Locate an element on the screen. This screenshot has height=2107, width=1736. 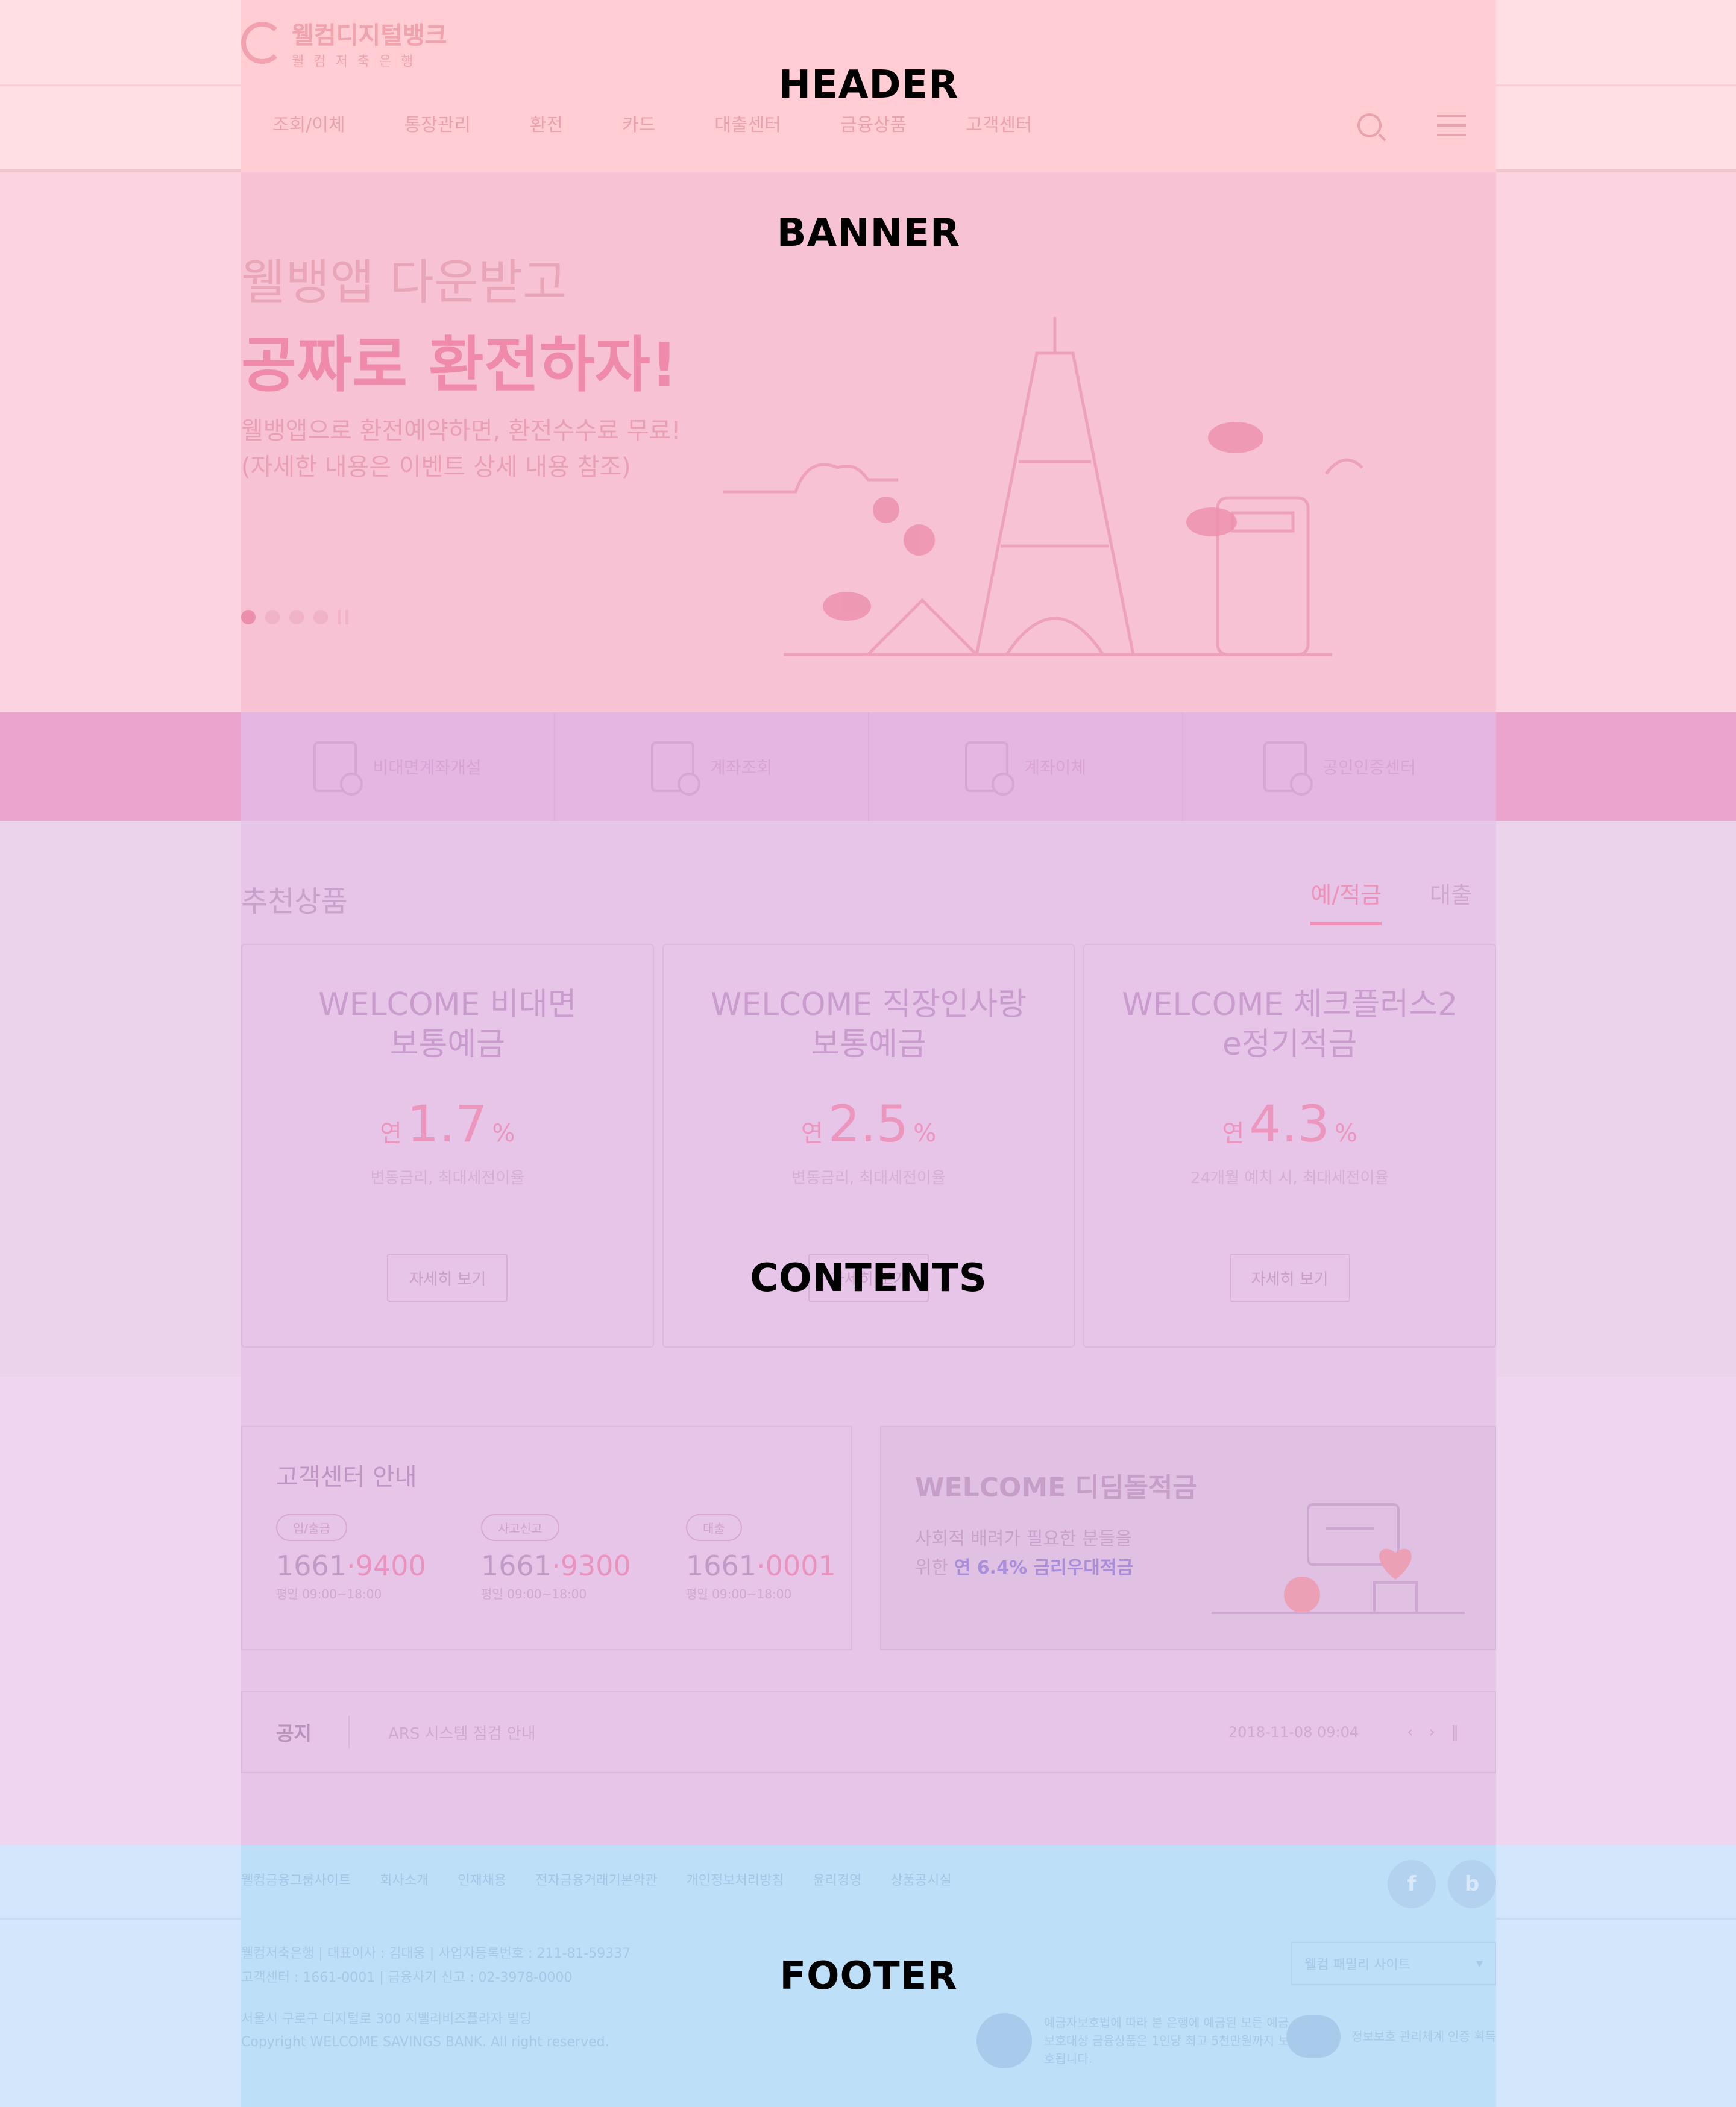
logo: 웰컴디지털뱅크 웰컴저축은행 is located at coordinates (344, 43).